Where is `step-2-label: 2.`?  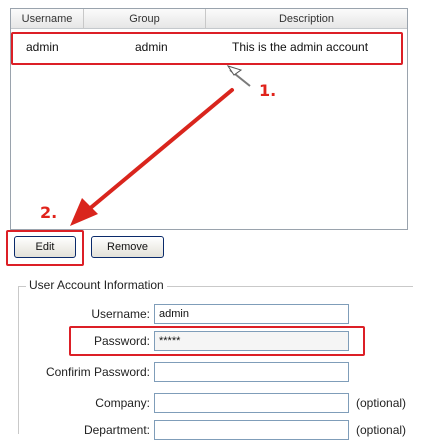 step-2-label: 2. is located at coordinates (49, 212).